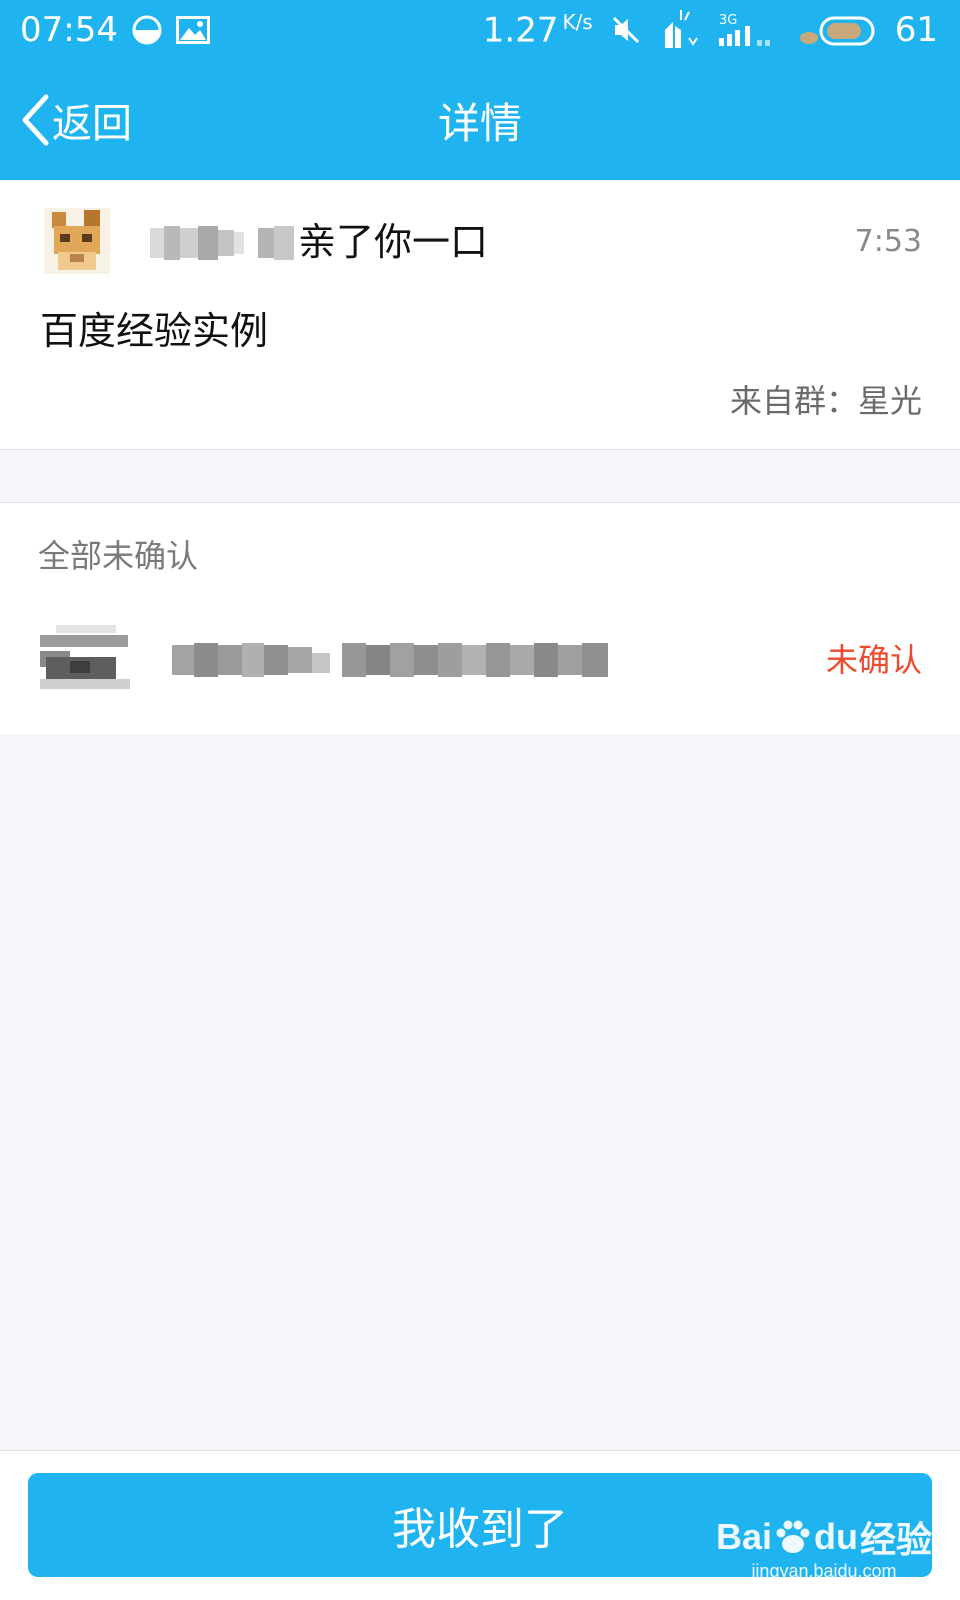 The image size is (960, 1600). What do you see at coordinates (397, 660) in the screenshot?
I see `member-name-redacted` at bounding box center [397, 660].